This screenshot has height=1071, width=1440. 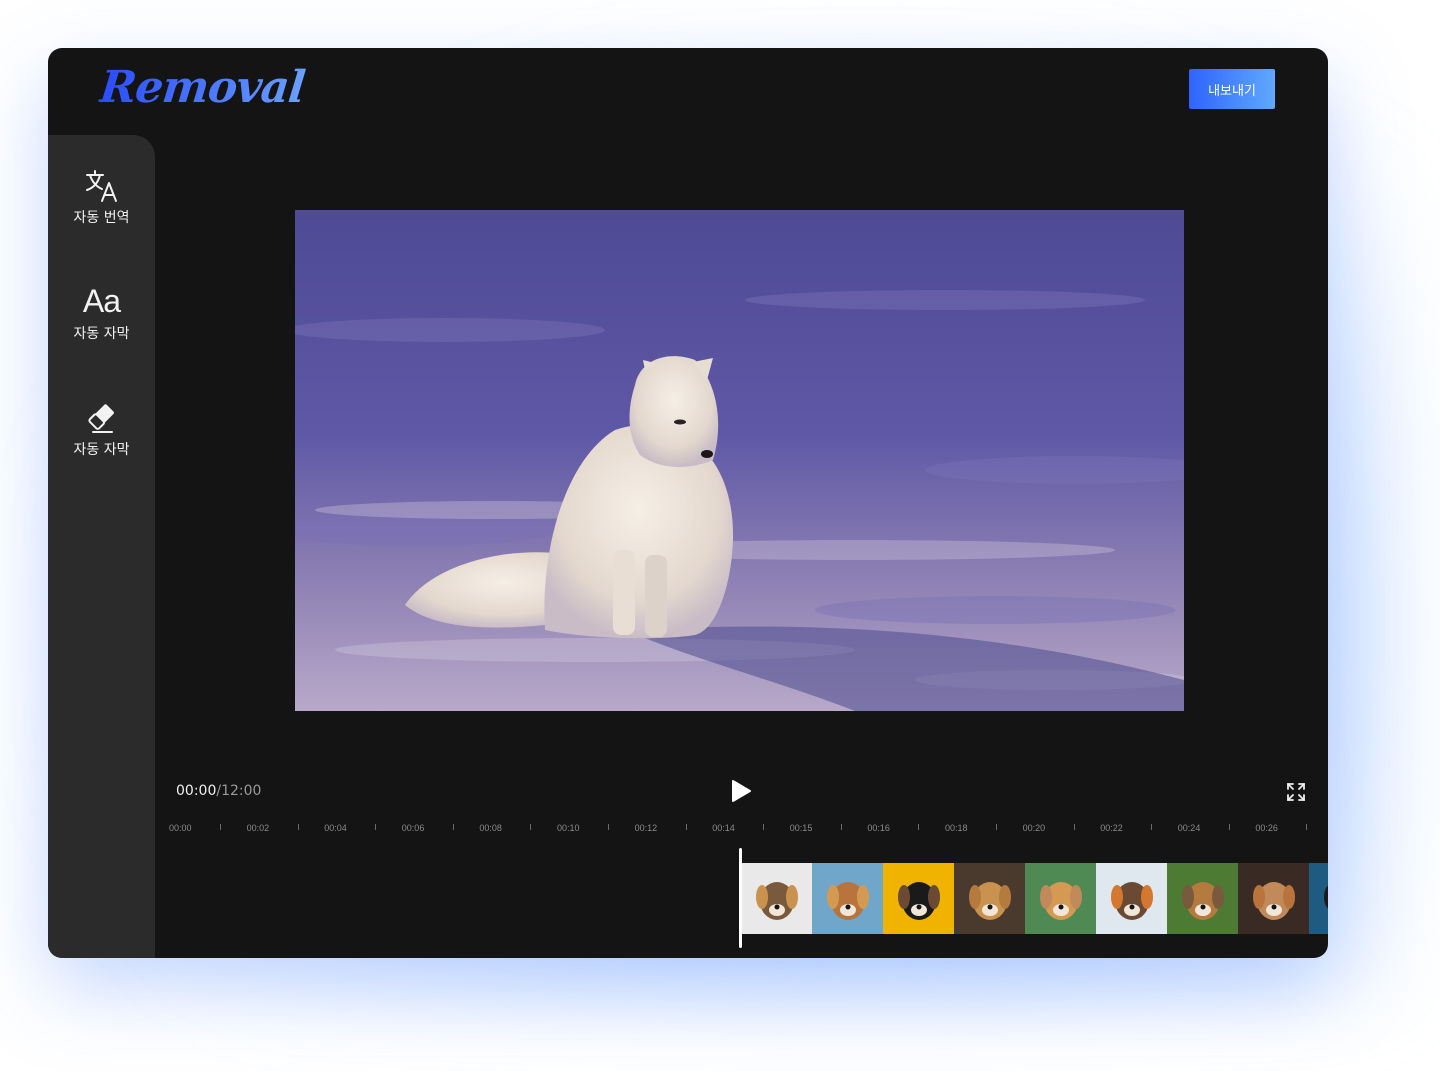 I want to click on timeline-clip-track, so click(x=1034, y=898).